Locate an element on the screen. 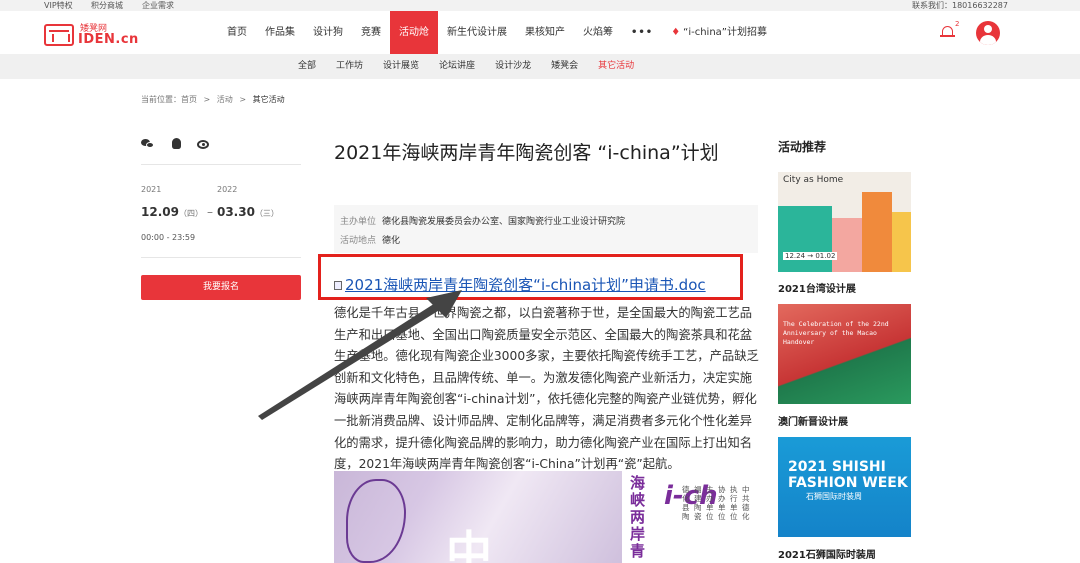 The image size is (1080, 563). sub-nav: 全部 工作坊 设计展览 论坛讲座 设计沙龙 矮凳会 其它活动 is located at coordinates (540, 66).